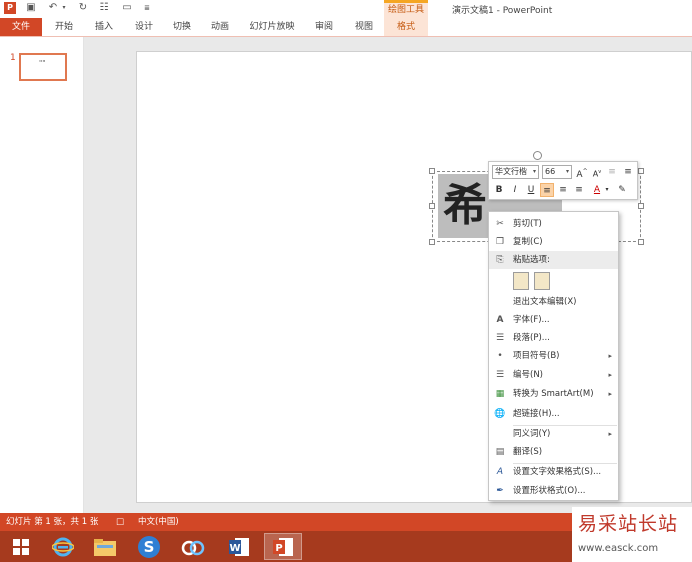  Describe the element at coordinates (597, 190) in the screenshot. I see `font-color-button: A` at that location.